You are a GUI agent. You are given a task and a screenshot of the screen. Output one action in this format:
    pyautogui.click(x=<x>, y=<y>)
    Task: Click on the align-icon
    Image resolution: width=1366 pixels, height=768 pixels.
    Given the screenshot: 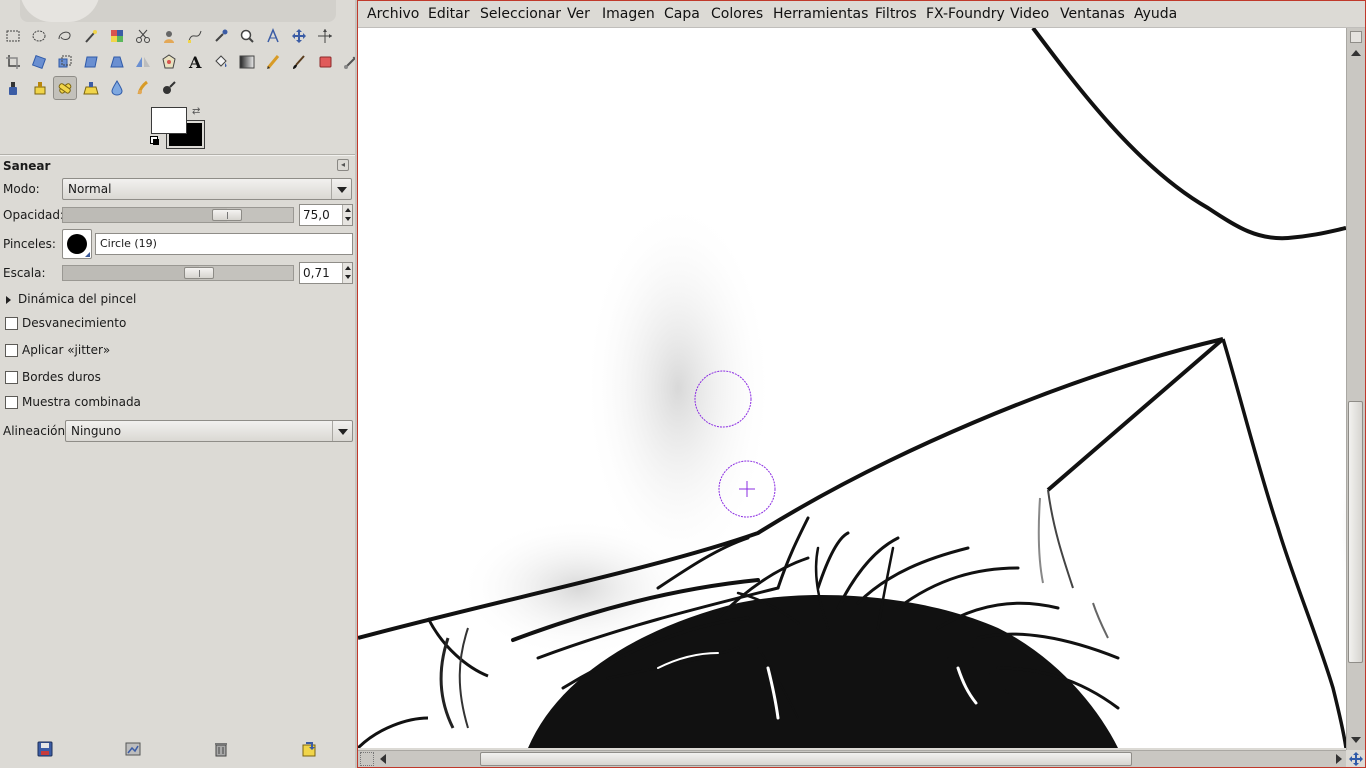 What is the action you would take?
    pyautogui.click(x=325, y=36)
    